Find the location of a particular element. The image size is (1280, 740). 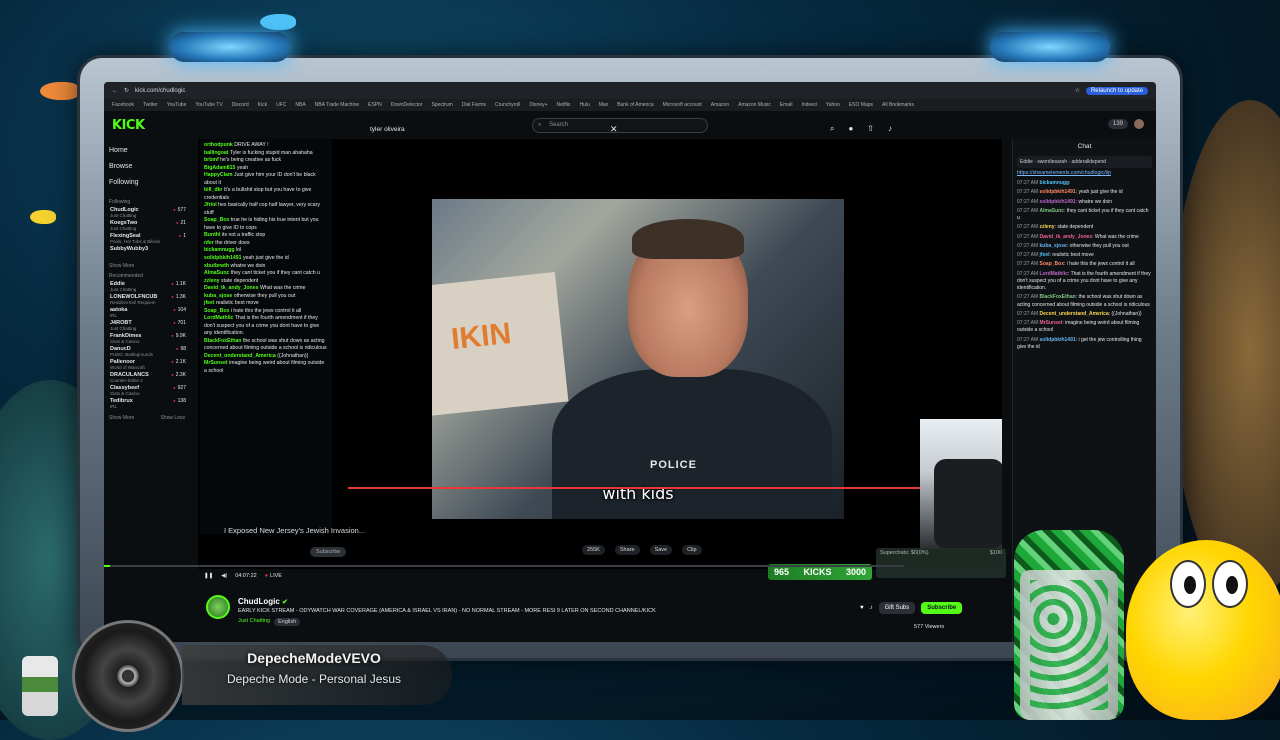

sidebar-channel: DRACULANCSCounter-Strike 22.3K is located at coordinates (147, 378).